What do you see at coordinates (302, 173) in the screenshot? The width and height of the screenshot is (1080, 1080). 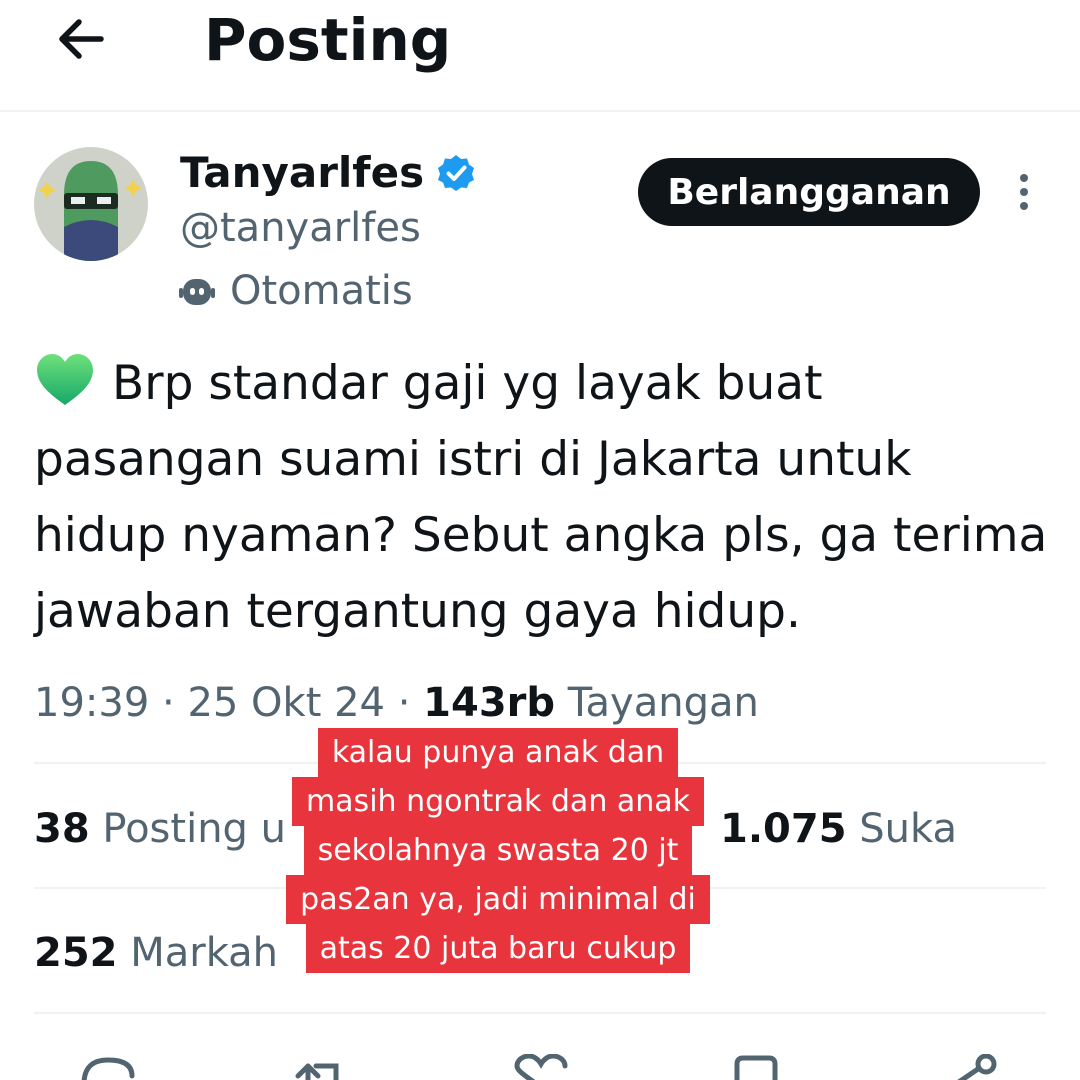 I see `author-name: Tanyarlfes` at bounding box center [302, 173].